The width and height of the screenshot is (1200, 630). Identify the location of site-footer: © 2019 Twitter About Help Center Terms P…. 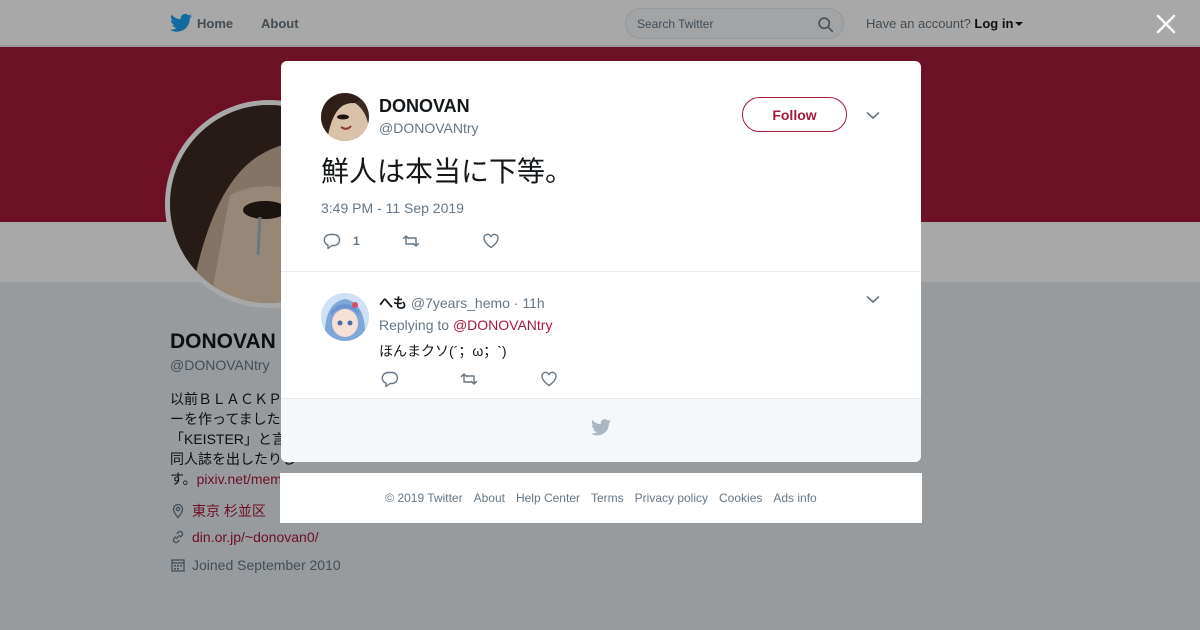
(601, 498).